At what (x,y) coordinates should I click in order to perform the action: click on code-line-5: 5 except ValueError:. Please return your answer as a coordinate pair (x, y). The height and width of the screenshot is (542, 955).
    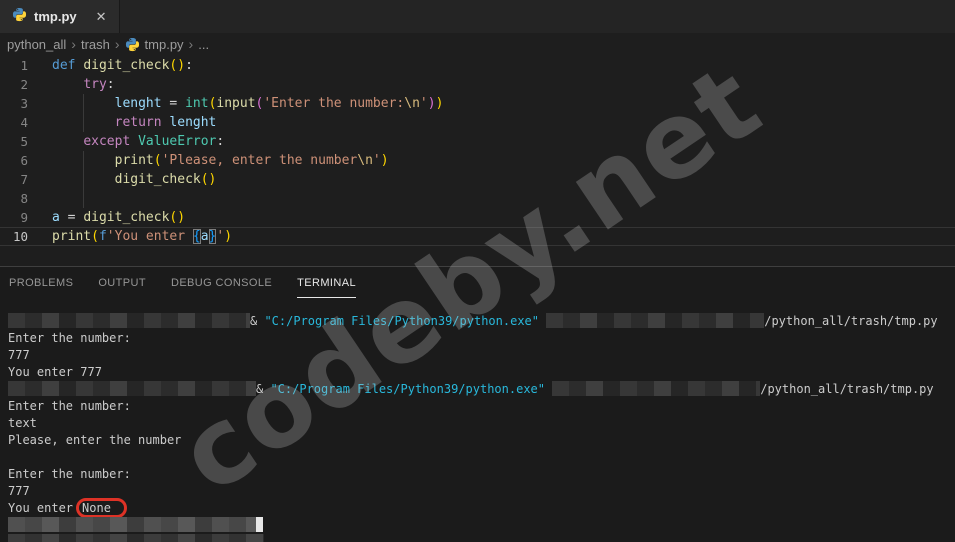
    Looking at the image, I should click on (477, 141).